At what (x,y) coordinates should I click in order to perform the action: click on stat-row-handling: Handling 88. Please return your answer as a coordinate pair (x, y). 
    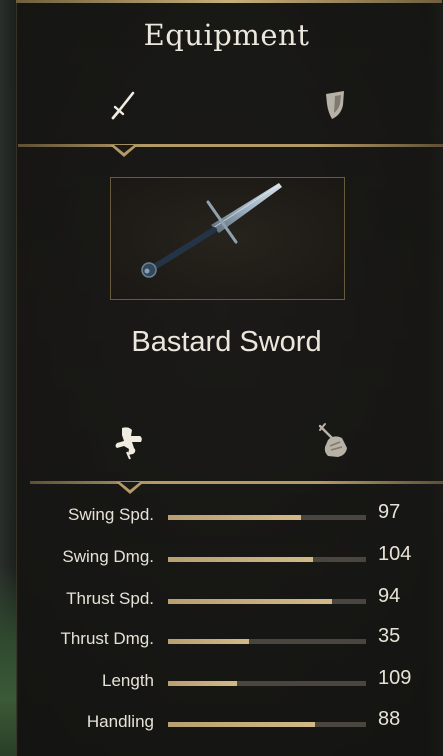
    Looking at the image, I should click on (221, 725).